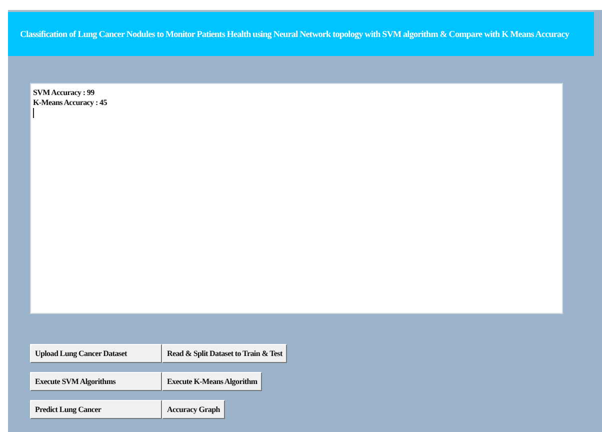  Describe the element at coordinates (64, 93) in the screenshot. I see `output-line: SVM Accuracy : 99` at that location.